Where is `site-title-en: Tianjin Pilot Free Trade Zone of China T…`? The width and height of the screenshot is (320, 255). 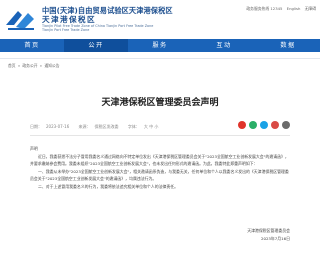 site-title-en: Tianjin Pilot Free Trade Zone of China T… is located at coordinates (98, 28).